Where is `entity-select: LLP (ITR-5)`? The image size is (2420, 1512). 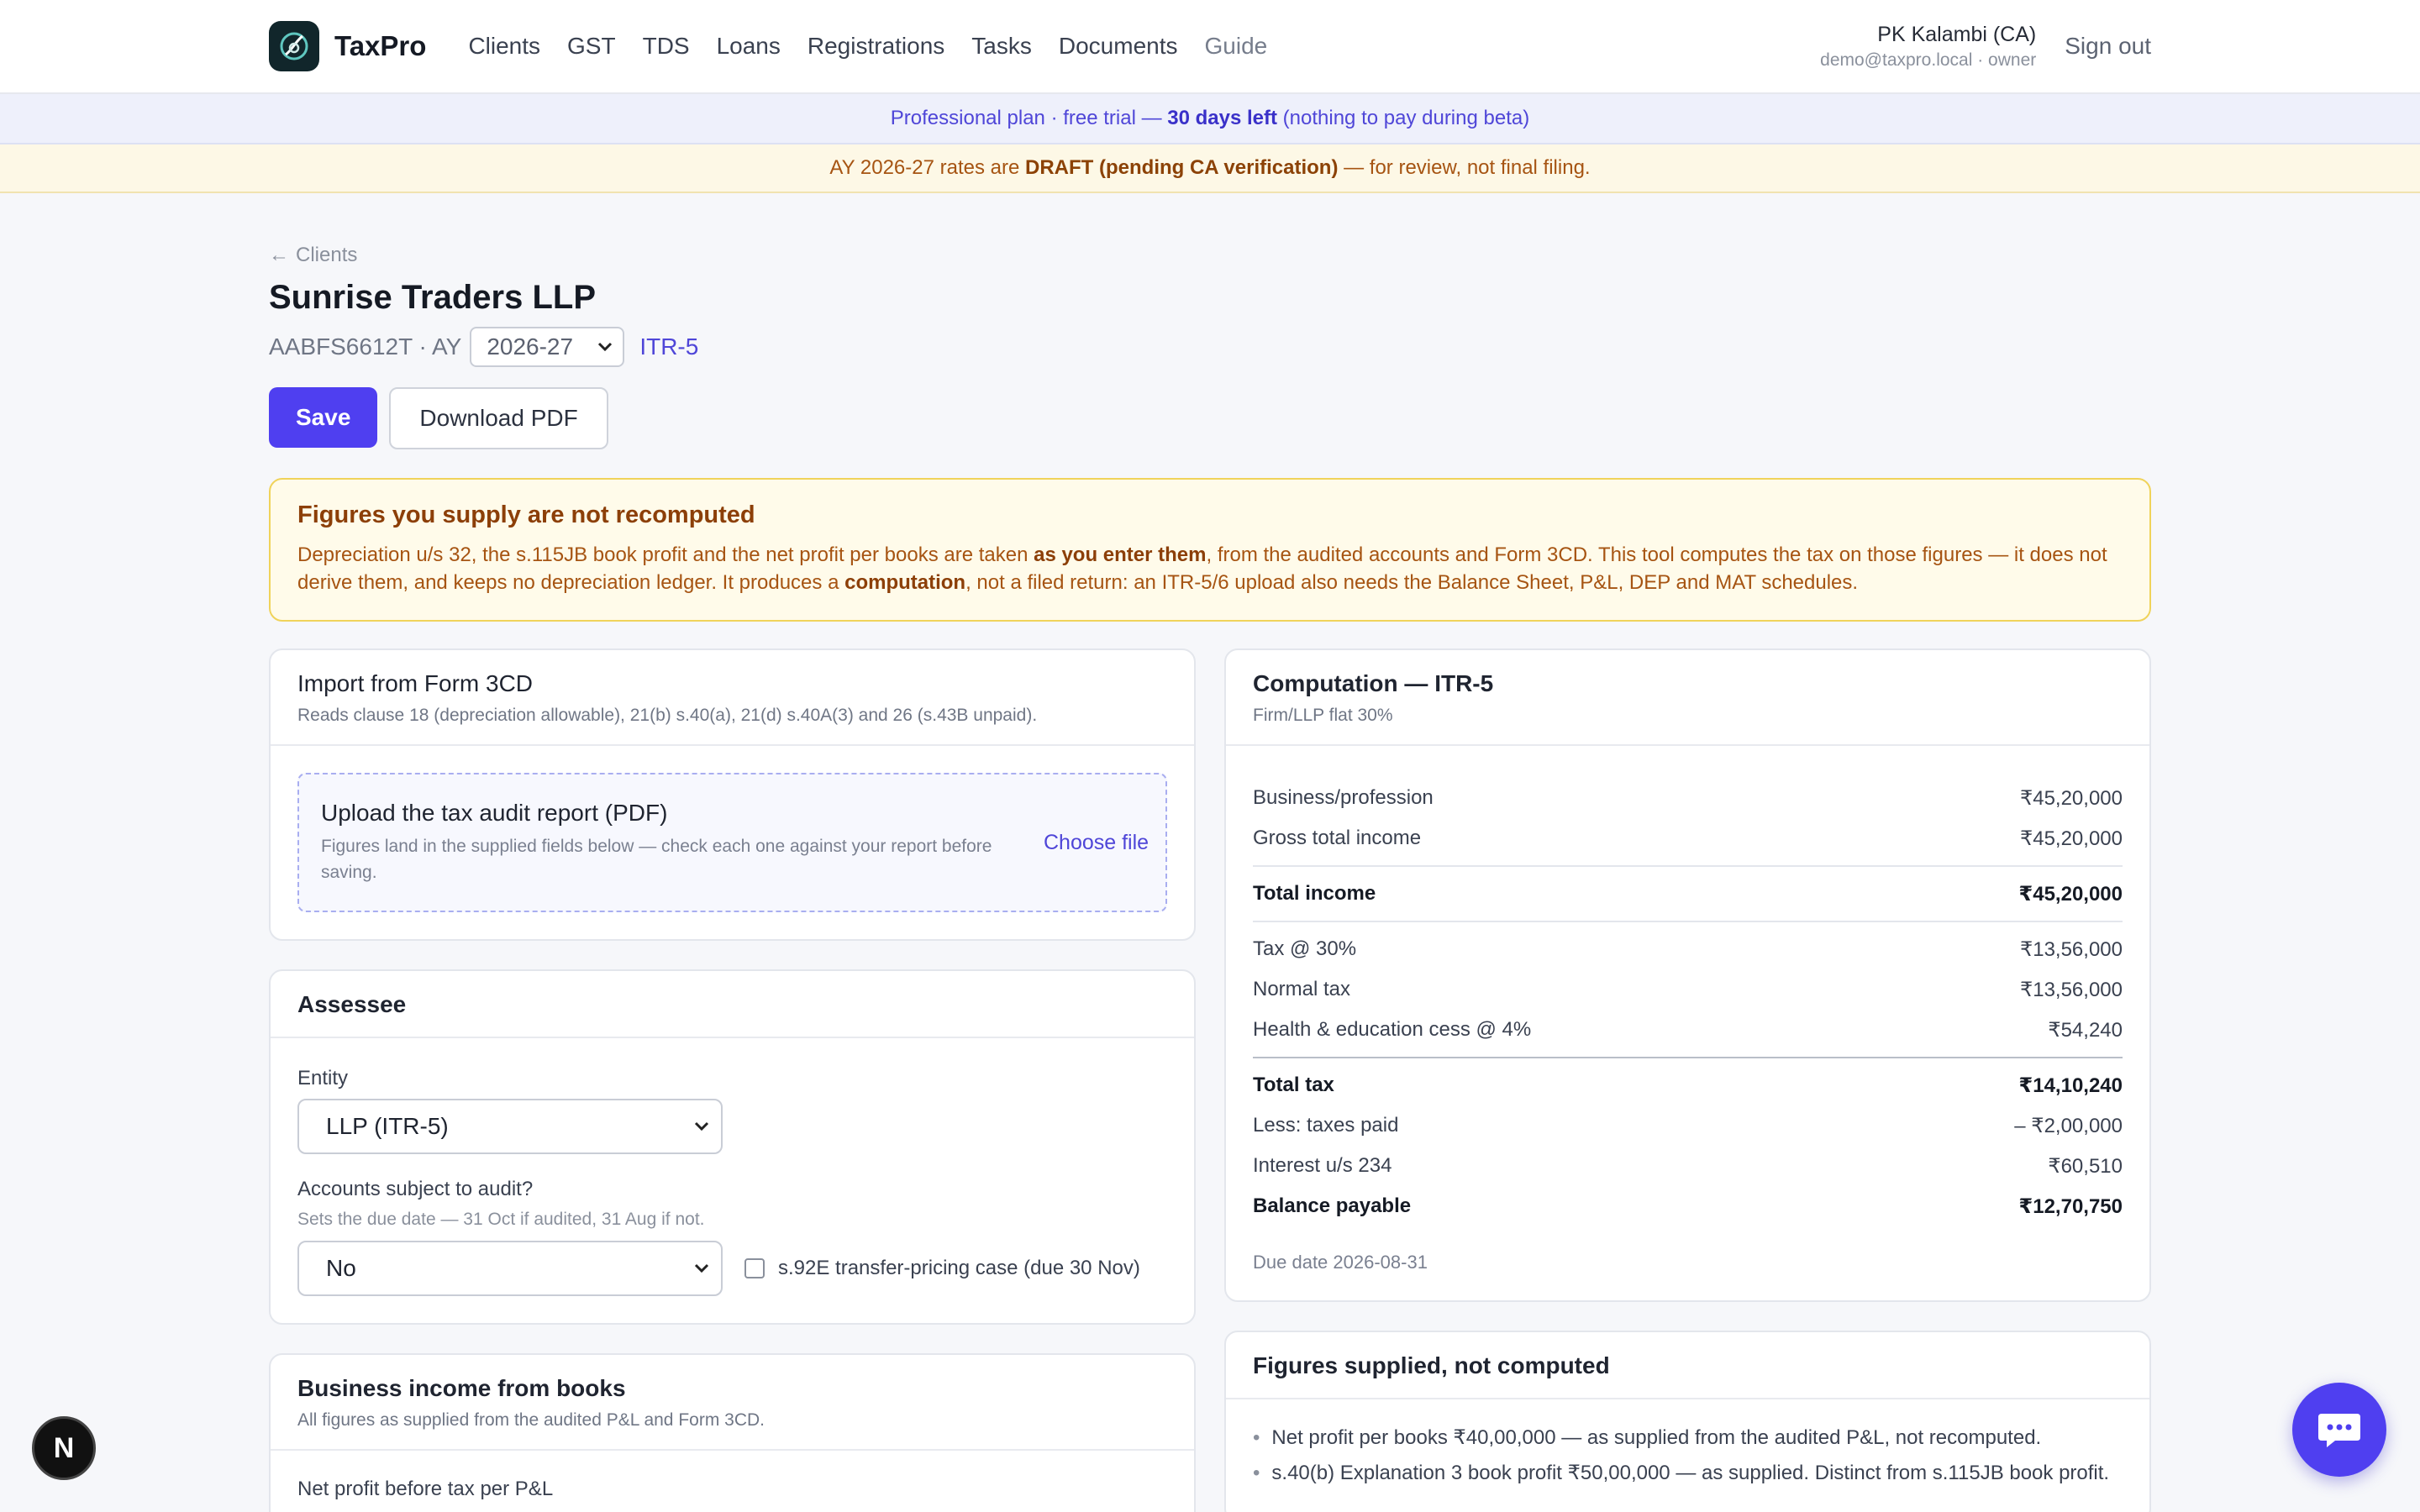 entity-select: LLP (ITR-5) is located at coordinates (510, 1126).